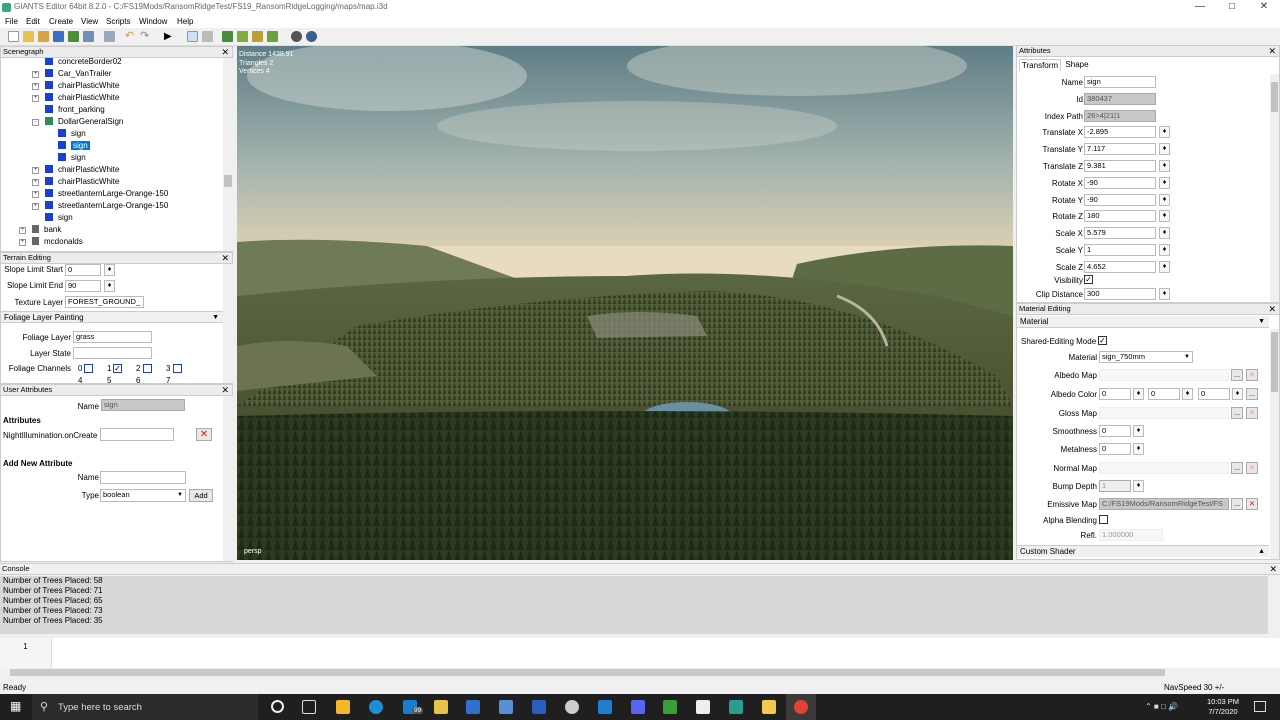  I want to click on albedo-g-input: 0, so click(1164, 394).